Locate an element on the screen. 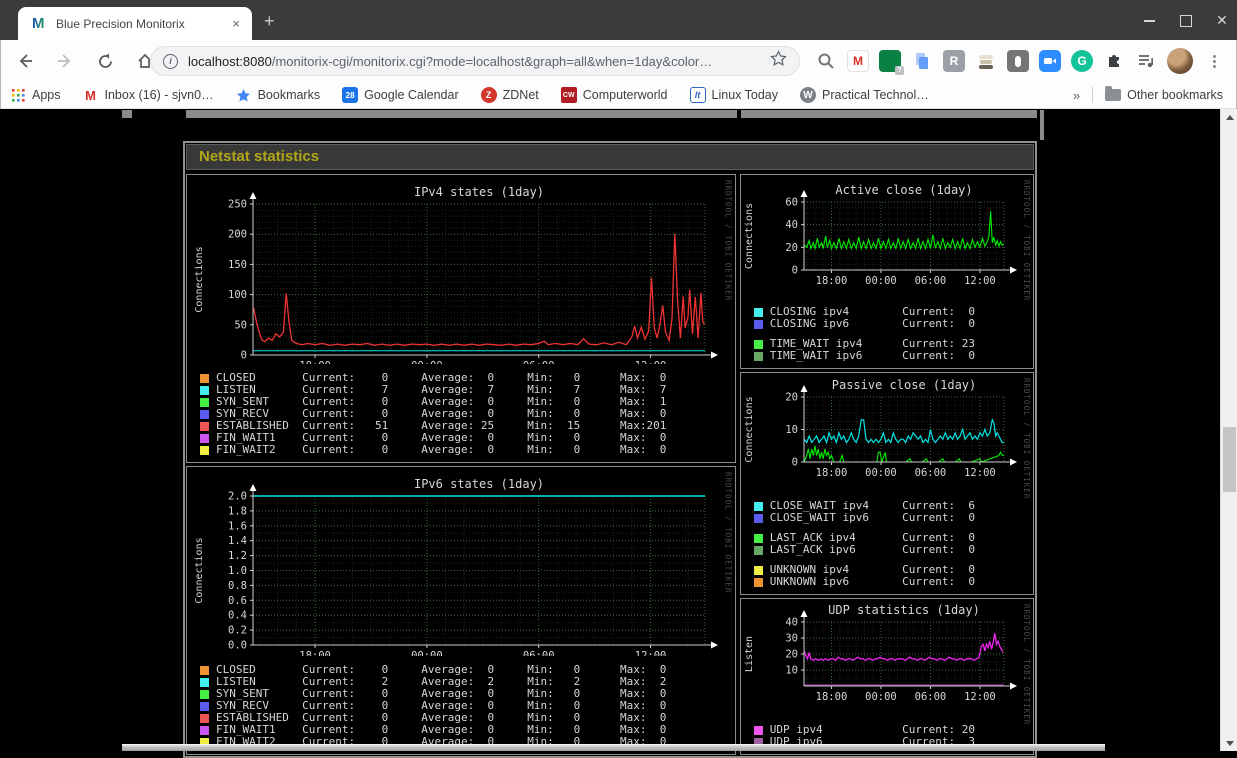 Image resolution: width=1237 pixels, height=758 pixels. monitorix-favicon: M is located at coordinates (40, 23).